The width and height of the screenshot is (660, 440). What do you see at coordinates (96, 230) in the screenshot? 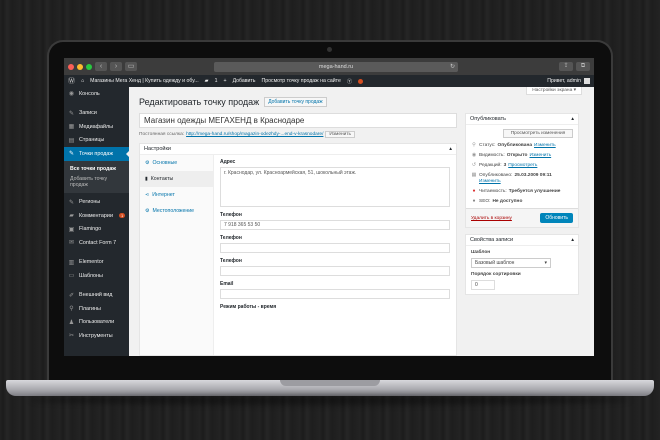
I see `sidebar-item-flamingo: ▣ Flamingo` at bounding box center [96, 230].